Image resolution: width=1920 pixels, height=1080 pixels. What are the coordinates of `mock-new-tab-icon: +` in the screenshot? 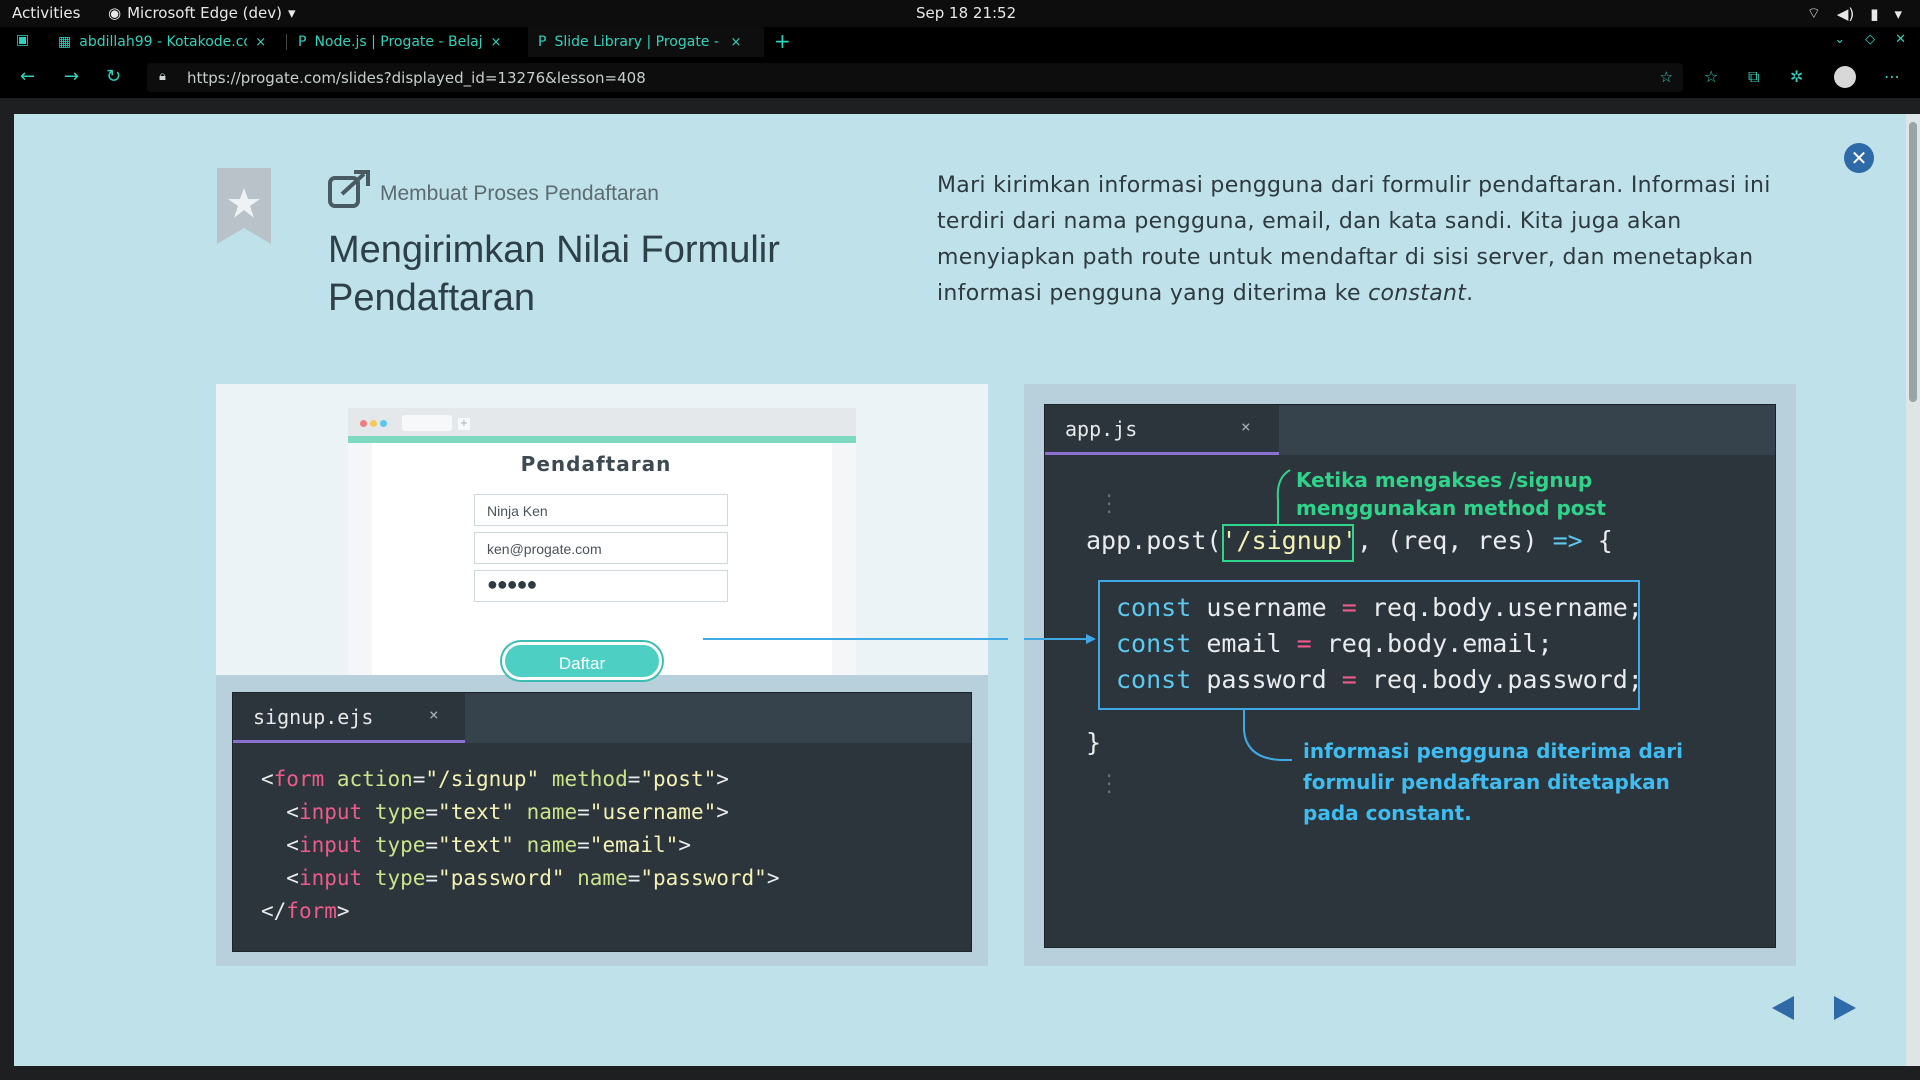 It's located at (464, 424).